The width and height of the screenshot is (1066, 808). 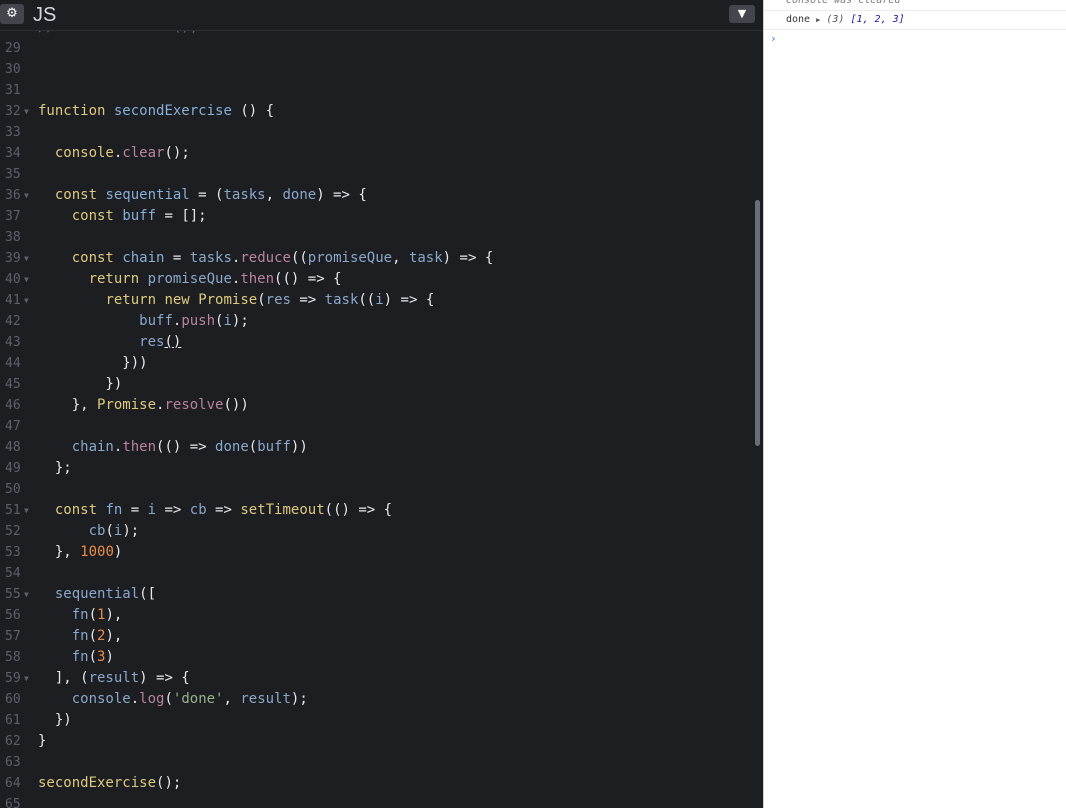 I want to click on code-line: 59 ▼ ], (result) => {, so click(x=376, y=678).